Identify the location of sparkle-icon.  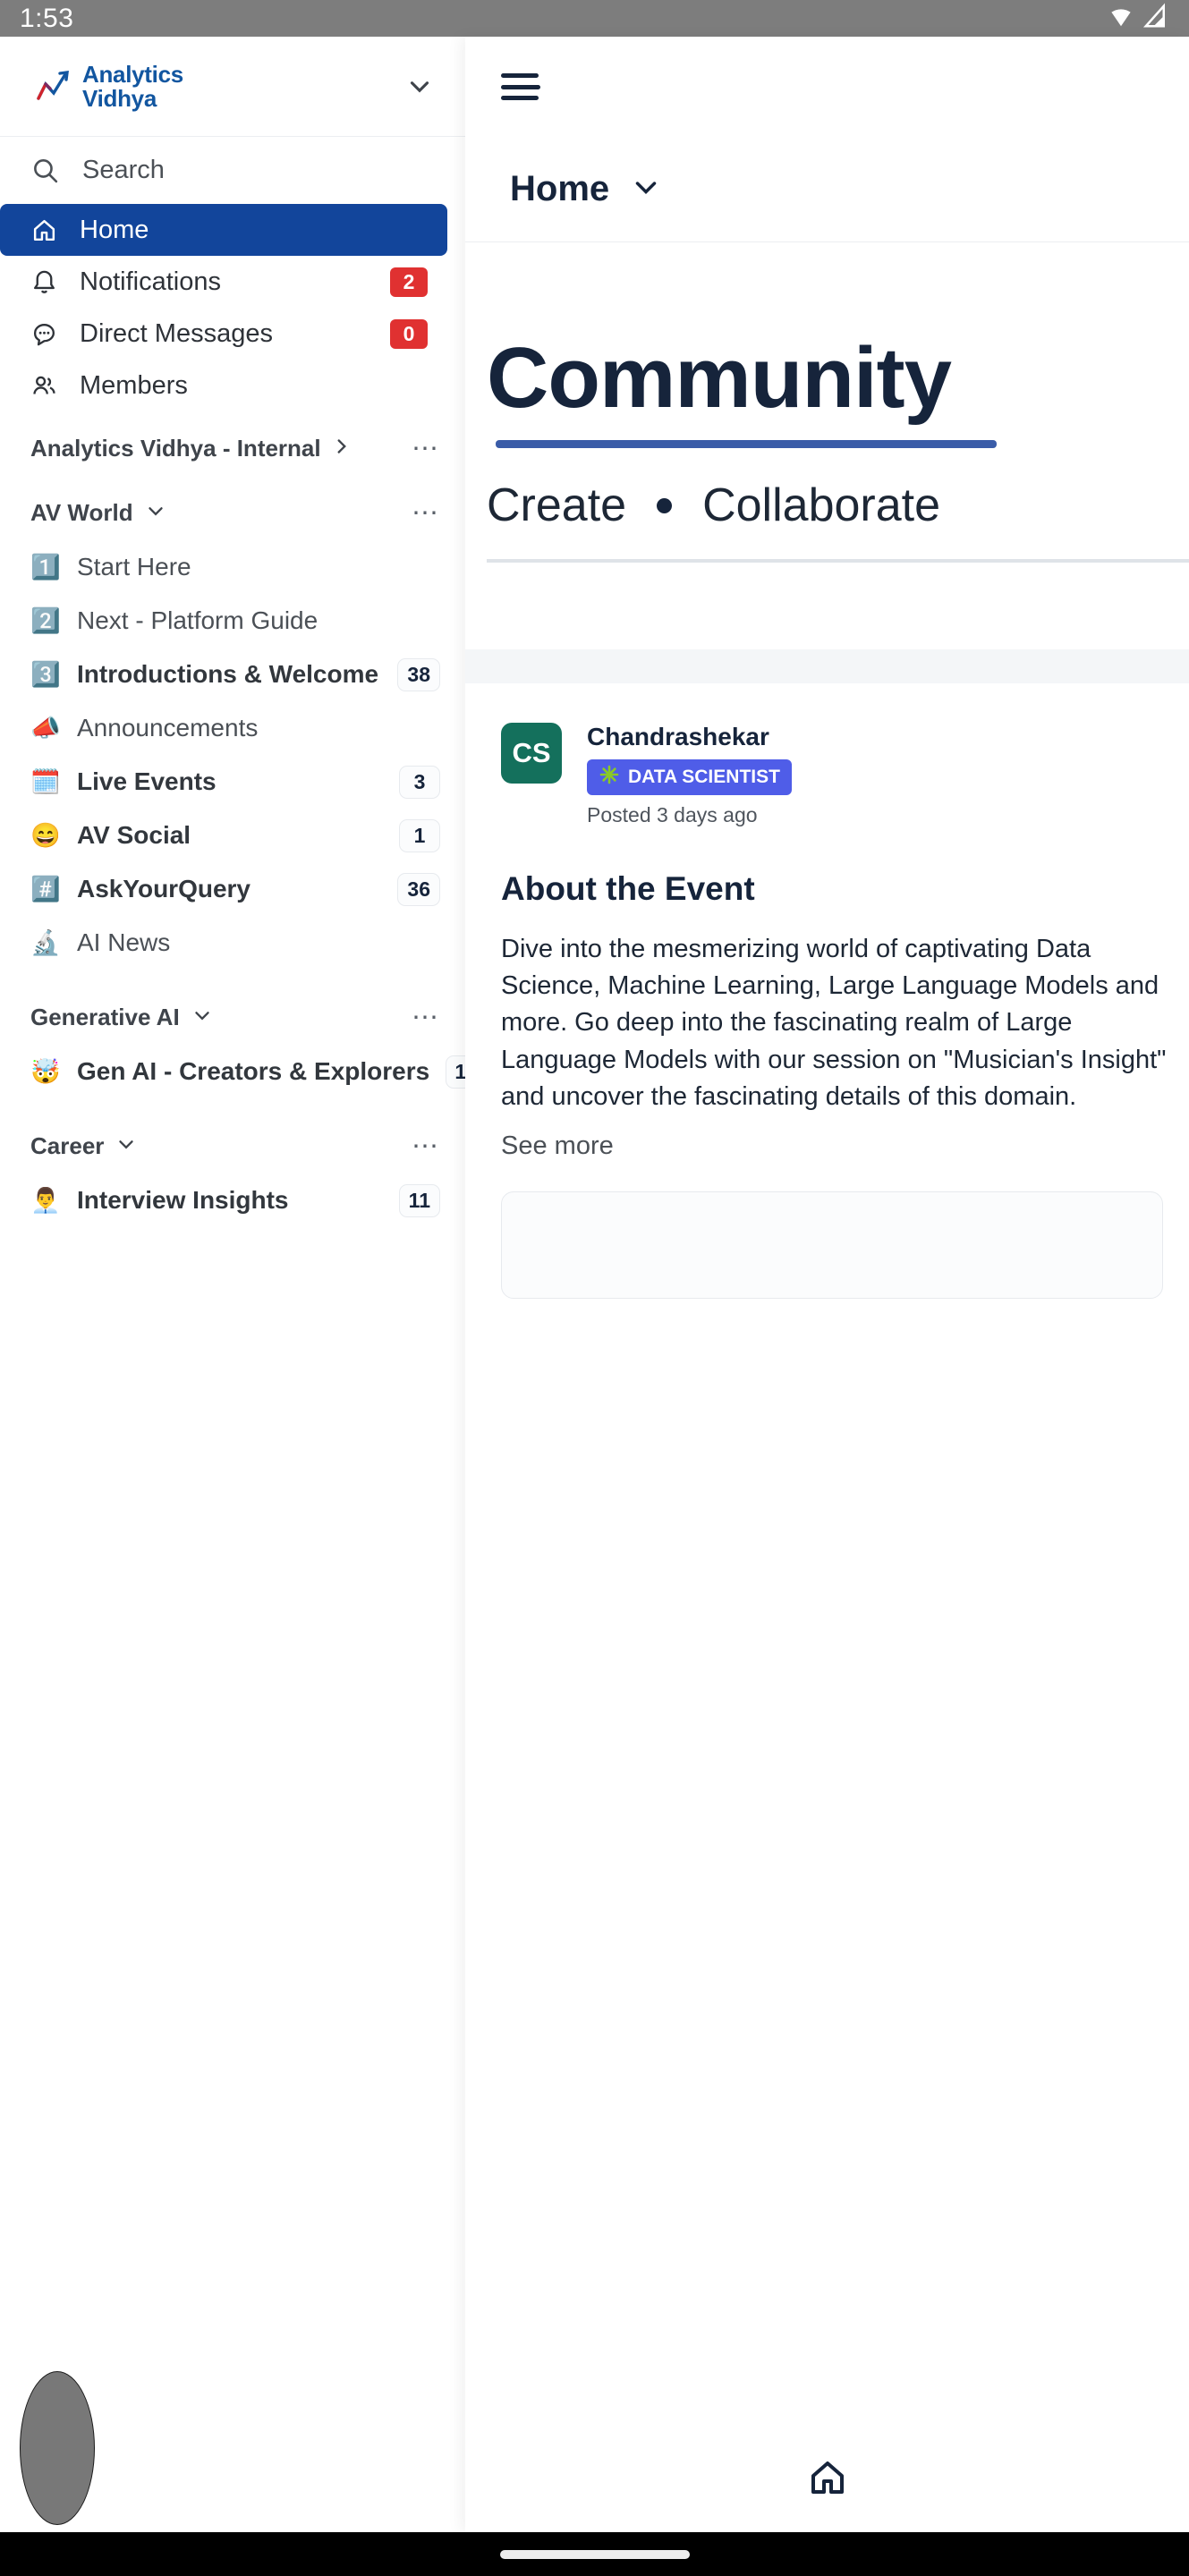
(609, 777).